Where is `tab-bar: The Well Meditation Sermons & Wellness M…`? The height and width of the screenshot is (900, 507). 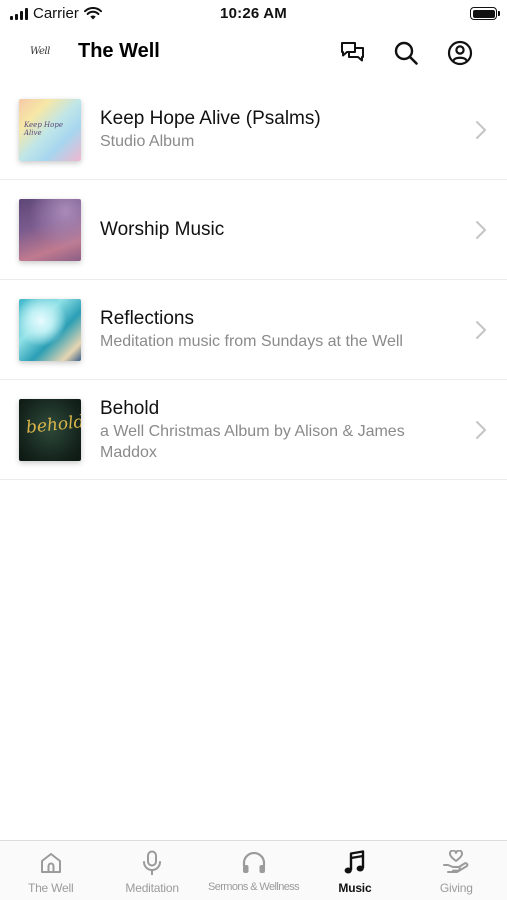
tab-bar: The Well Meditation Sermons & Wellness M… is located at coordinates (253, 870).